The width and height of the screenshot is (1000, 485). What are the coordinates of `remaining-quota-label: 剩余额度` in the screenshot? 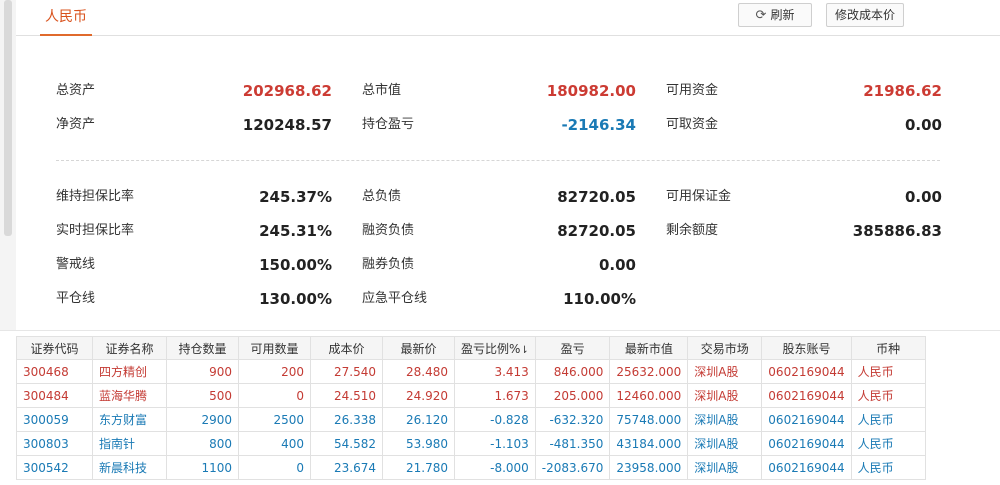 It's located at (692, 230).